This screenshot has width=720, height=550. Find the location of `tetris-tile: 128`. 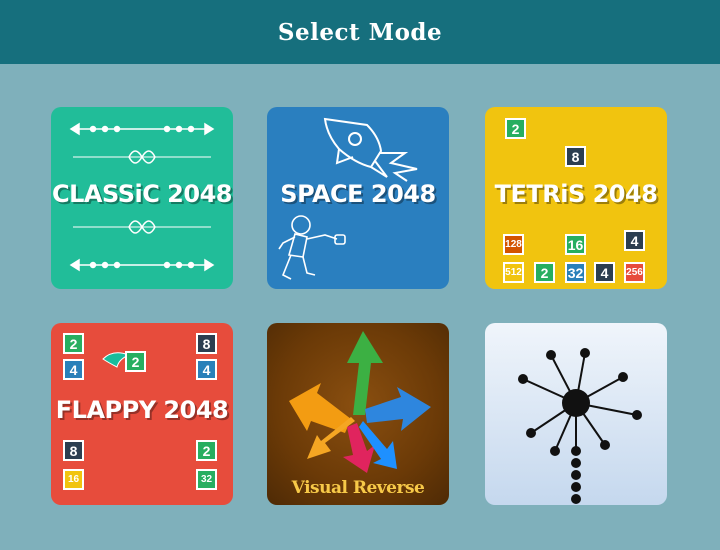

tetris-tile: 128 is located at coordinates (513, 244).